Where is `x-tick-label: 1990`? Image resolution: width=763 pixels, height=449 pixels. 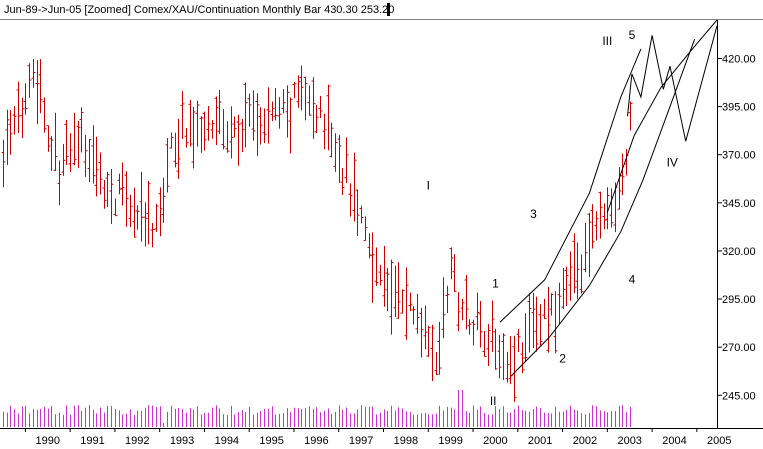
x-tick-label: 1990 is located at coordinates (48, 441).